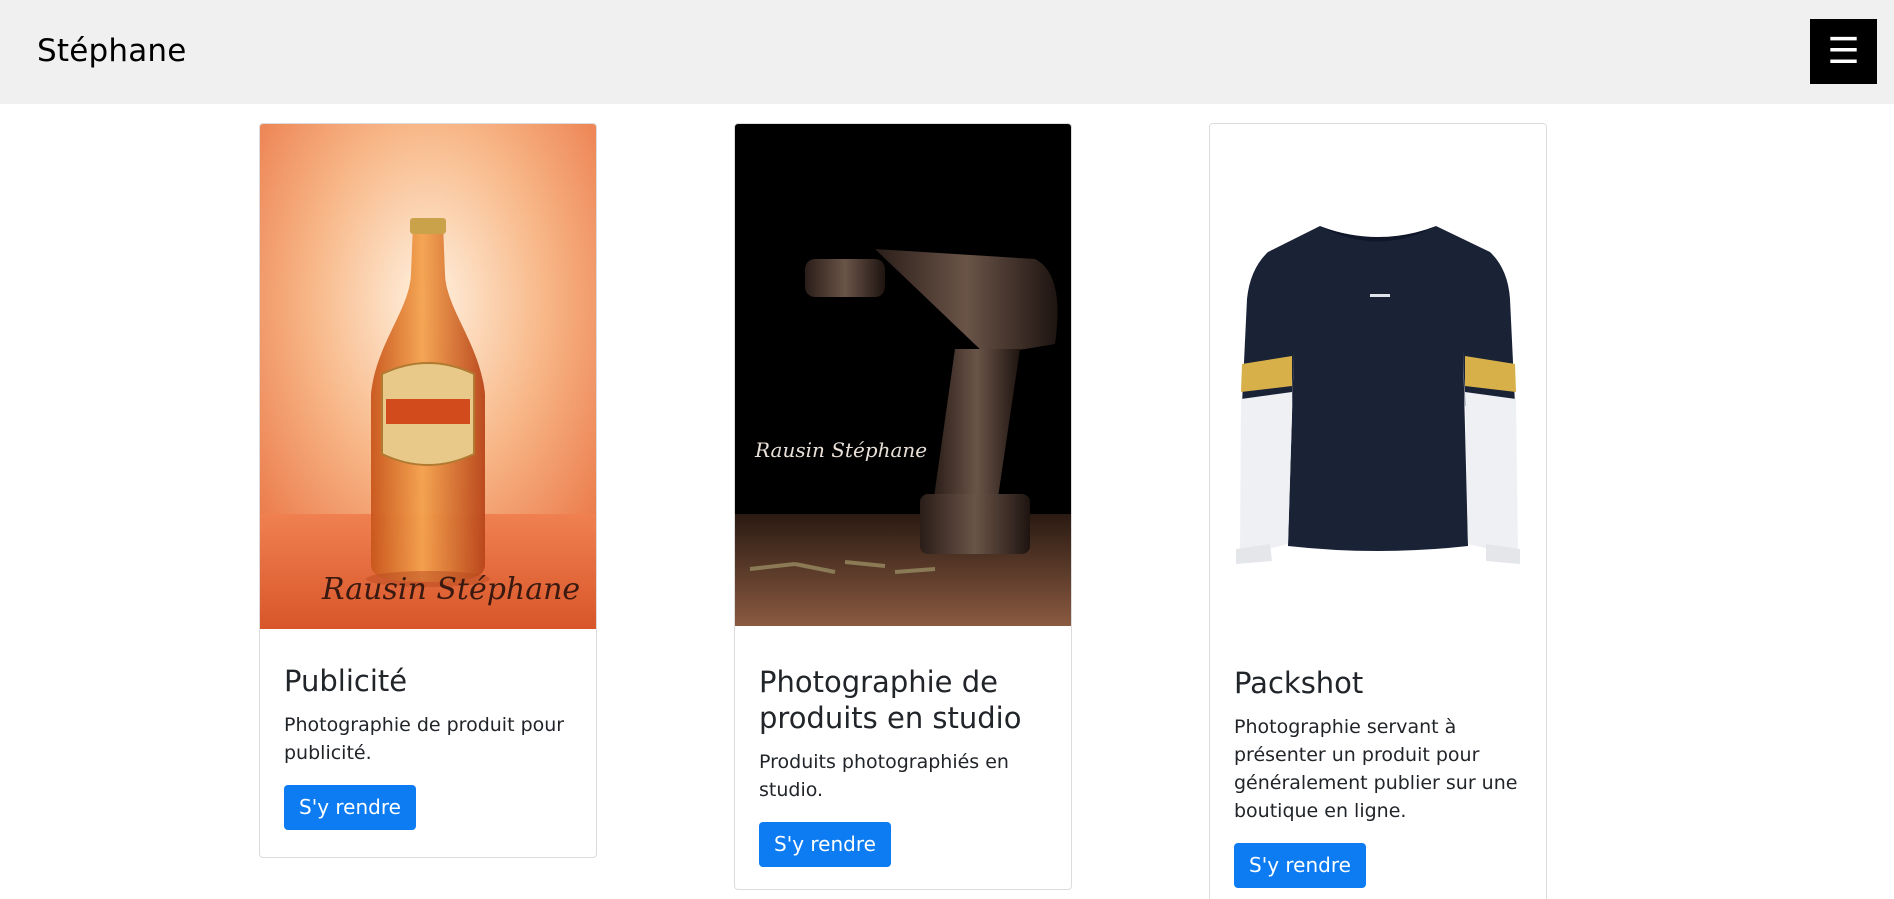 This screenshot has width=1894, height=899. I want to click on navbar: Stéphane ☰, so click(947, 52).